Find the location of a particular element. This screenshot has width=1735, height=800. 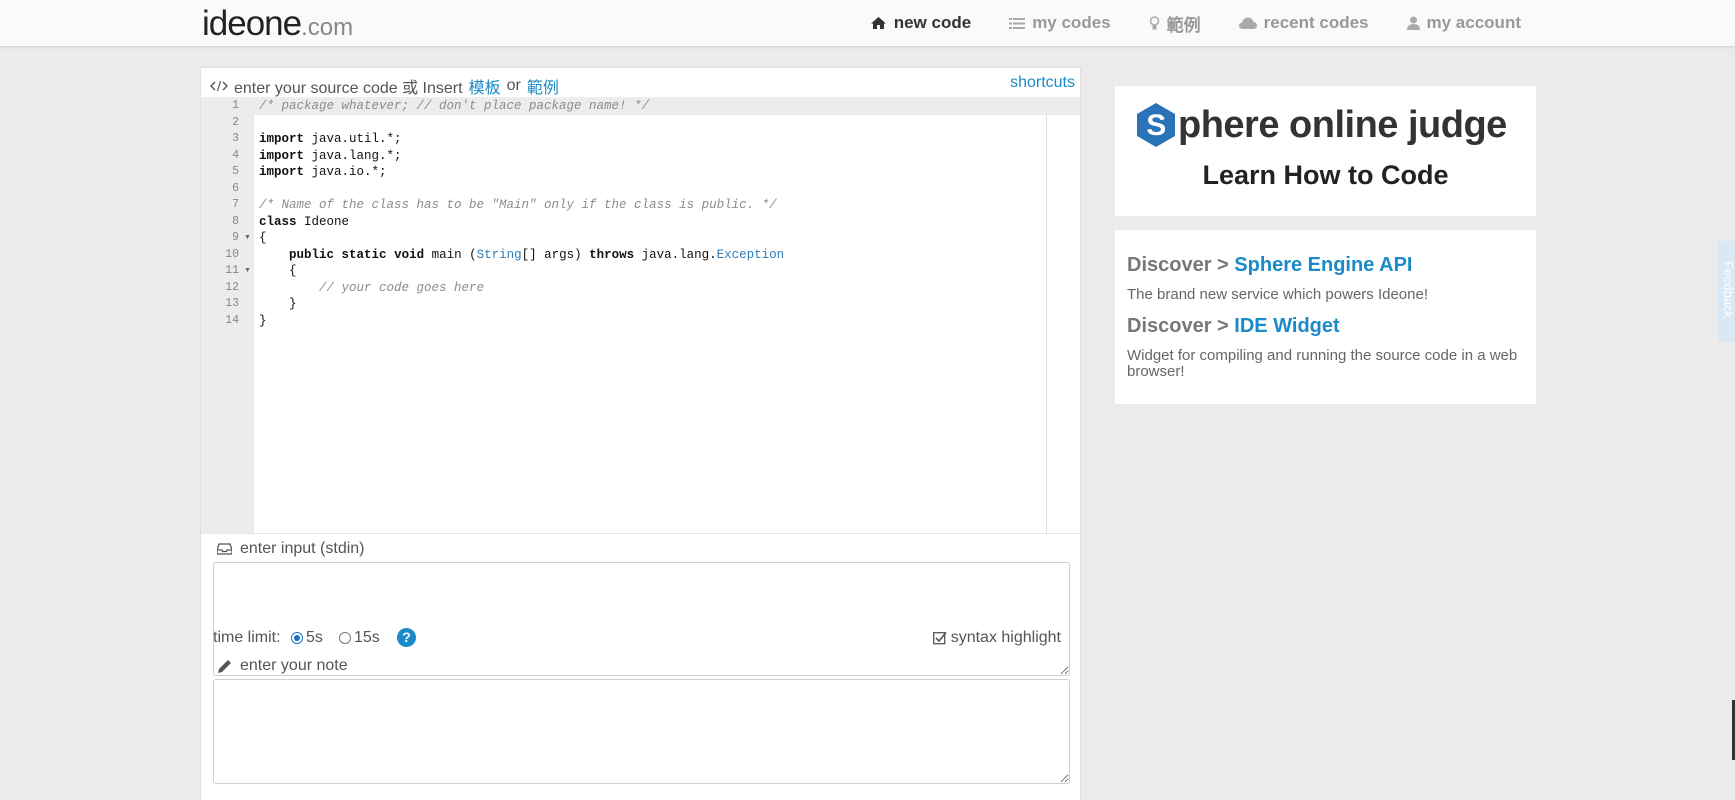

syntax-highlight-checkbox: syntax highlight is located at coordinates (996, 638).